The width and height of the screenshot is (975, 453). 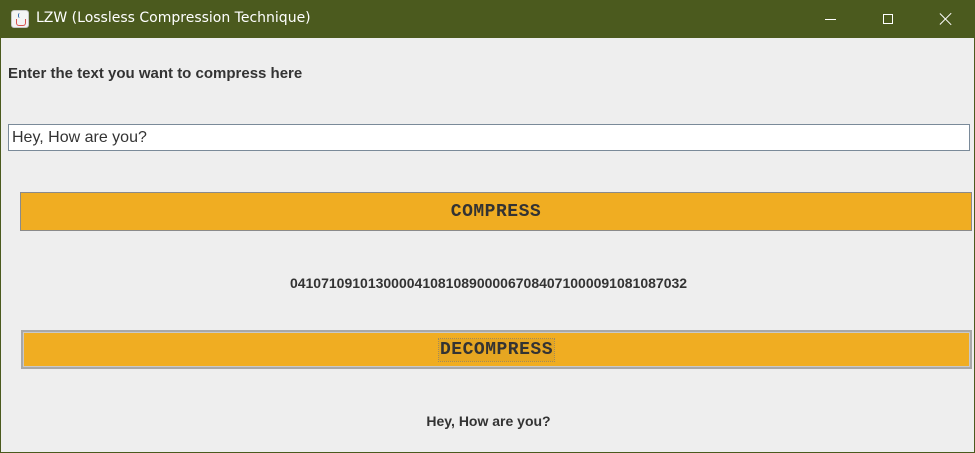 What do you see at coordinates (488, 421) in the screenshot?
I see `decompressed-output: Hey, How are you?` at bounding box center [488, 421].